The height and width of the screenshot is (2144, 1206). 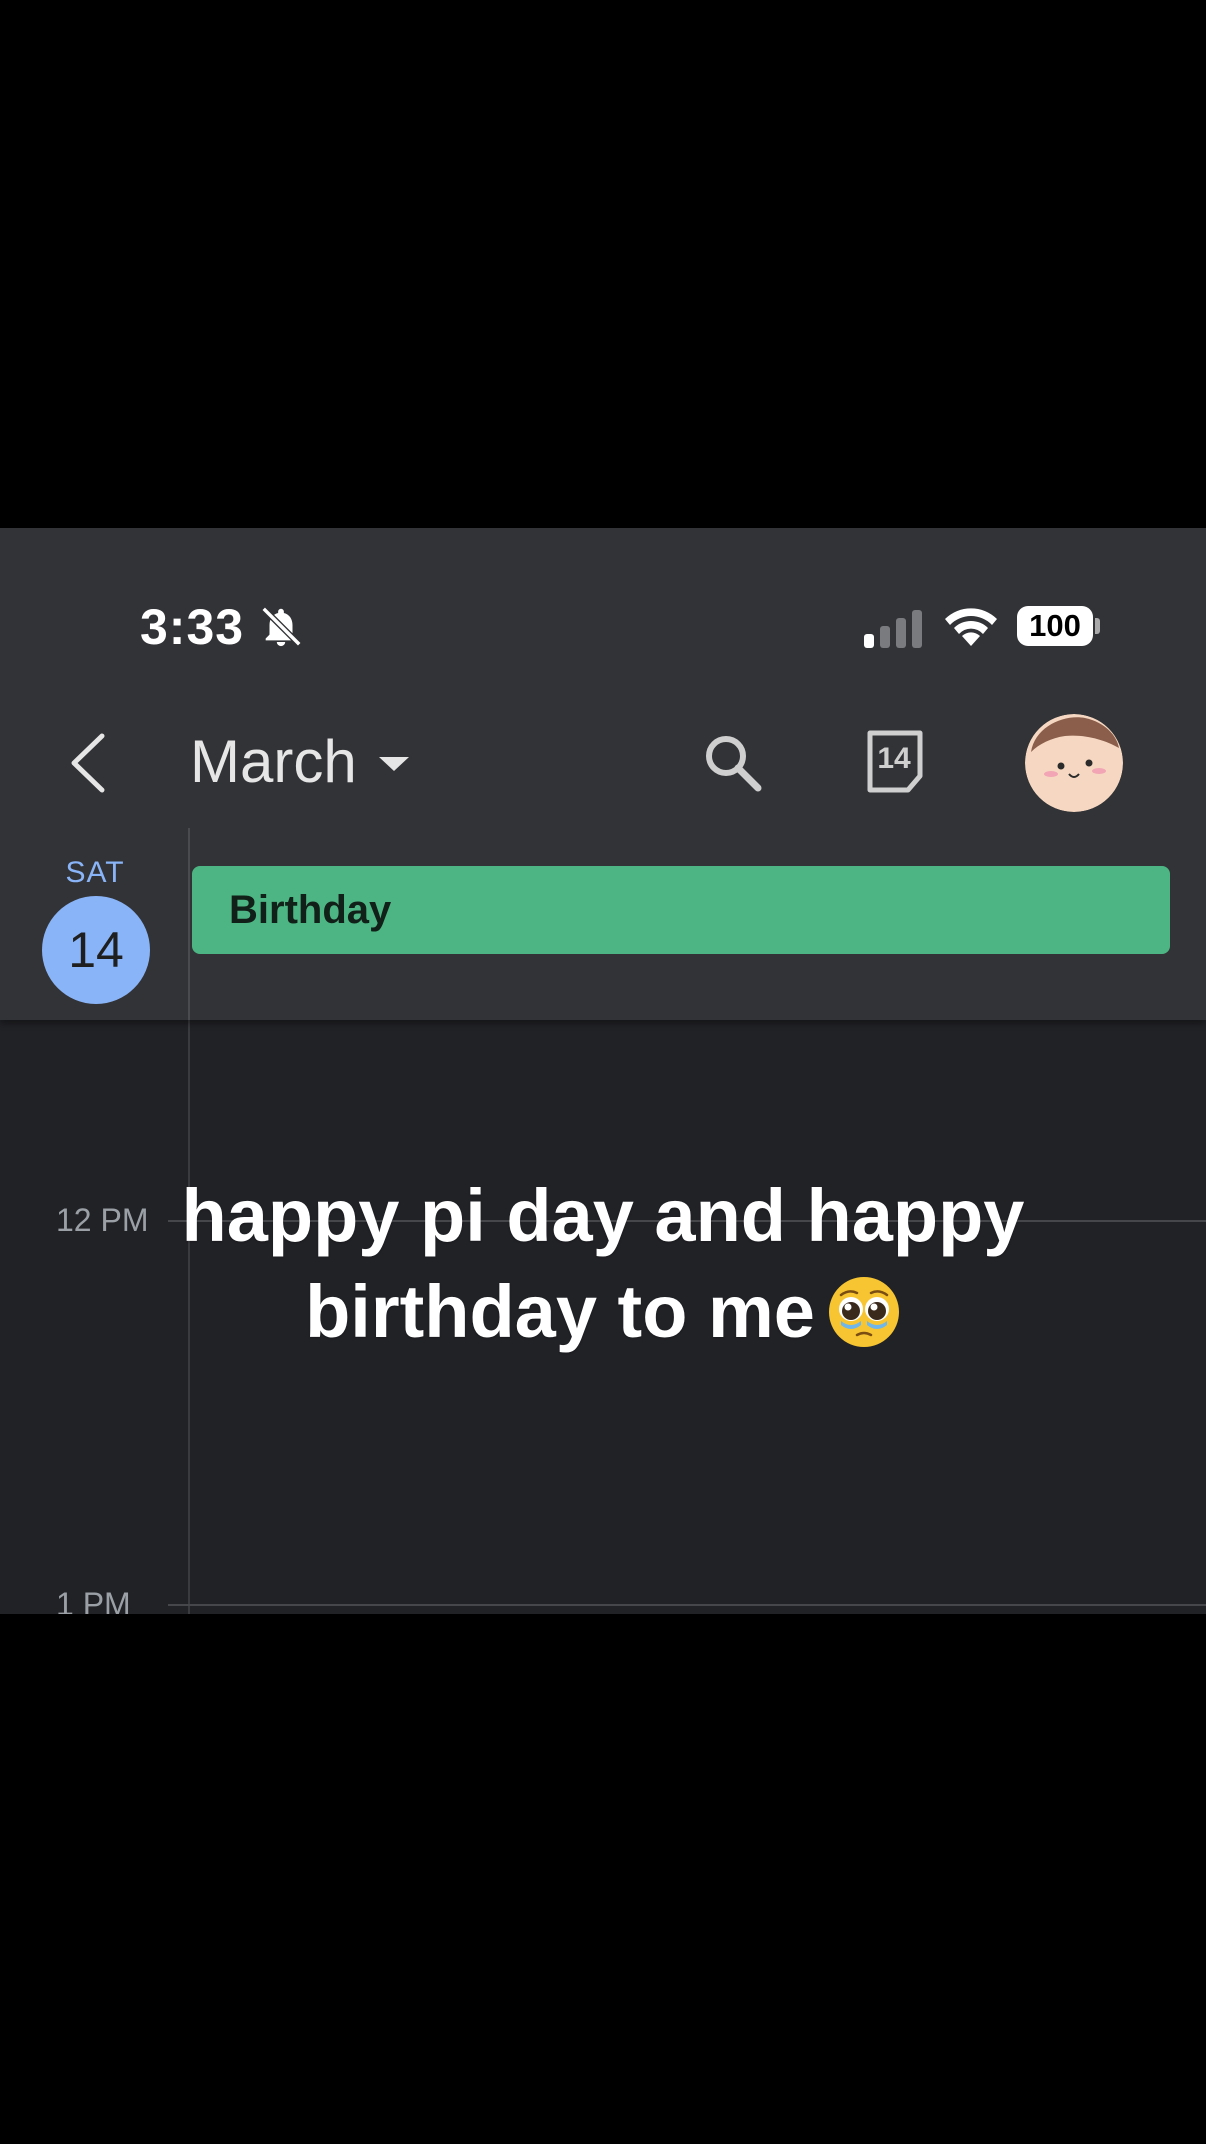 What do you see at coordinates (93, 1600) in the screenshot?
I see `hour-label: 1 PM` at bounding box center [93, 1600].